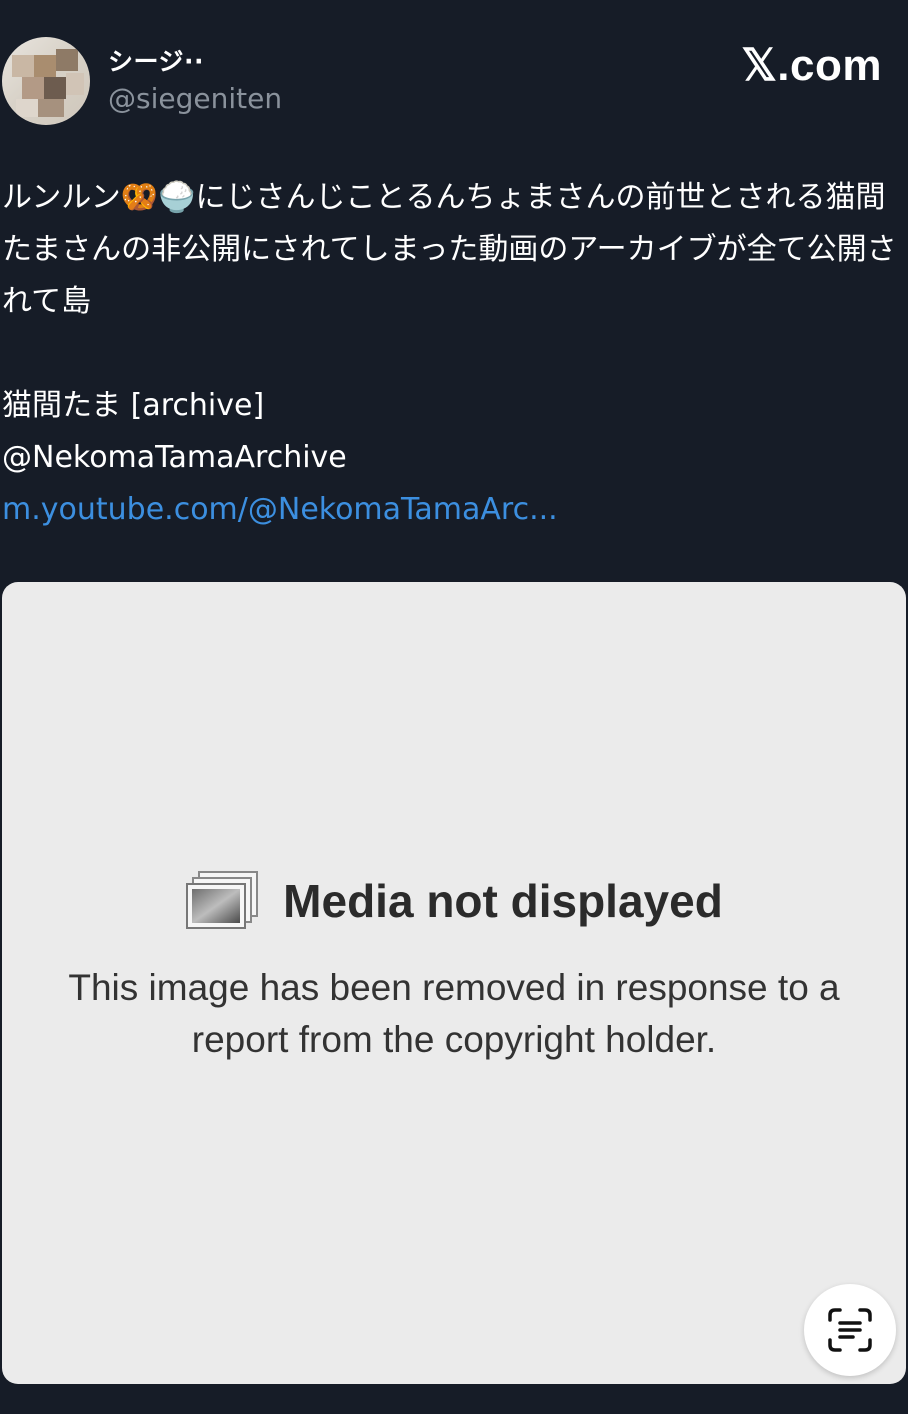  I want to click on tweet-text-start: ルンルン, so click(61, 197).